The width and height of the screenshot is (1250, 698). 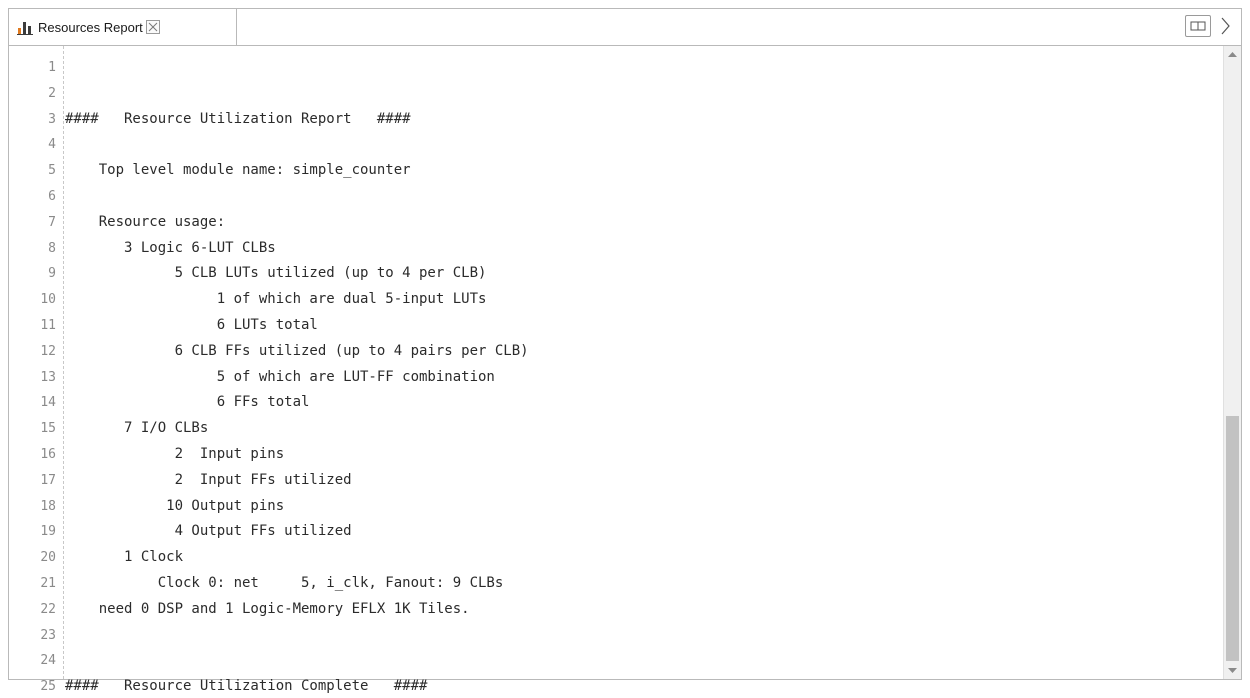 I want to click on line-number: 2, so click(x=52, y=93).